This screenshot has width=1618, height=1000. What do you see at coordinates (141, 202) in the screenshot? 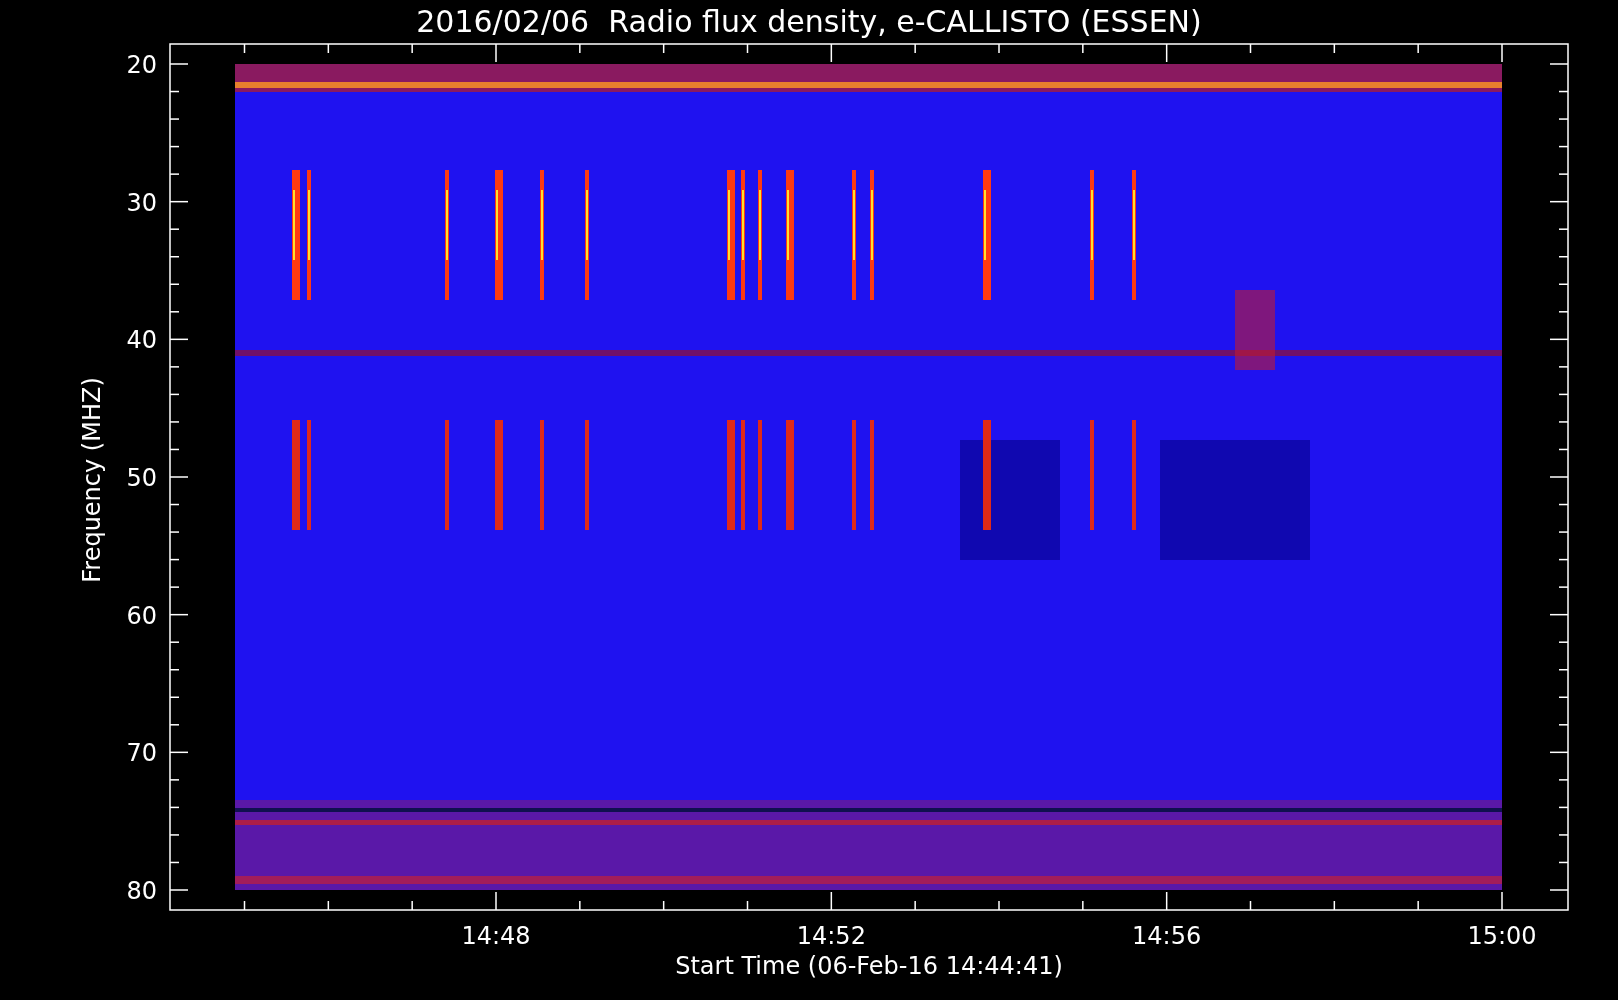
I see `y-tick-label: 30` at bounding box center [141, 202].